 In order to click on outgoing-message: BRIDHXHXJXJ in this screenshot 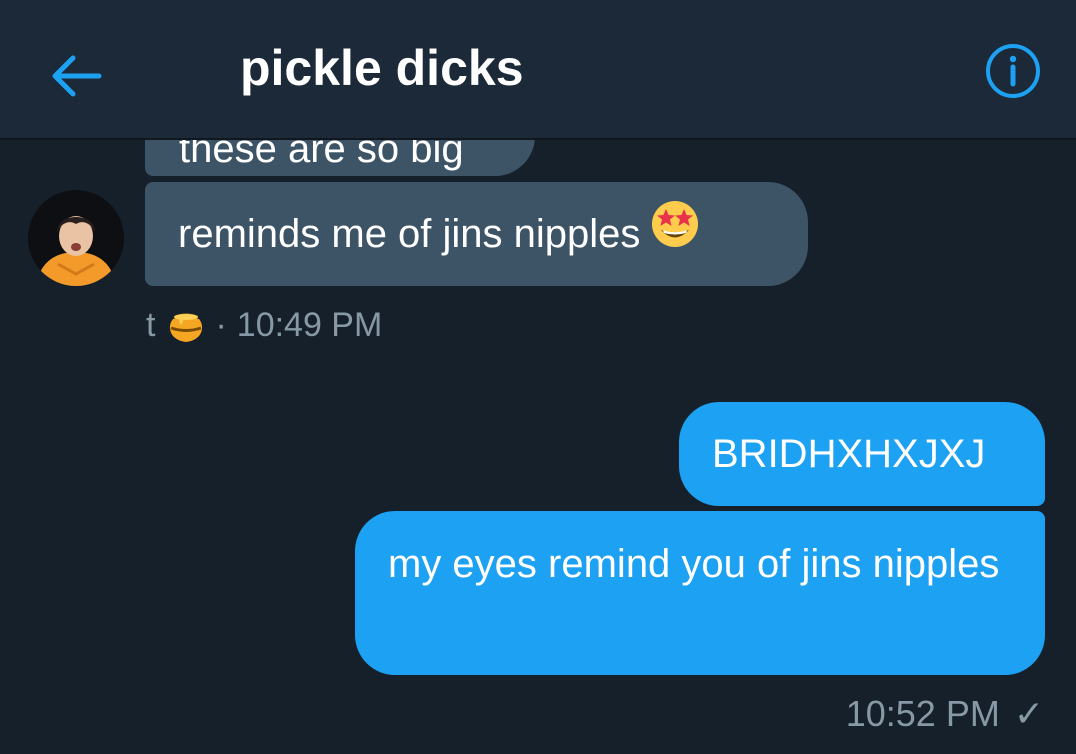, I will do `click(862, 454)`.